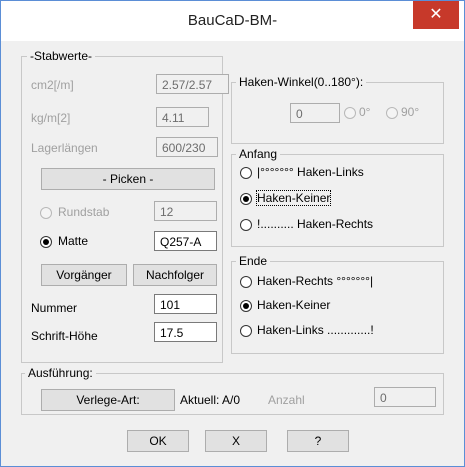 The height and width of the screenshot is (467, 465). Describe the element at coordinates (61, 56) in the screenshot. I see `stabwerte-title: -Stabwerte-` at that location.